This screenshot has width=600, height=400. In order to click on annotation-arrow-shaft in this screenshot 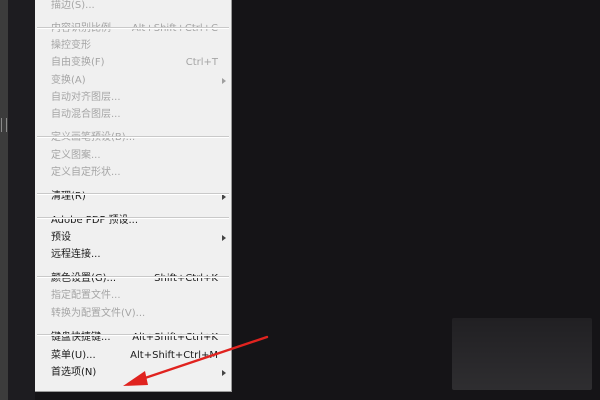, I will do `click(204, 358)`.